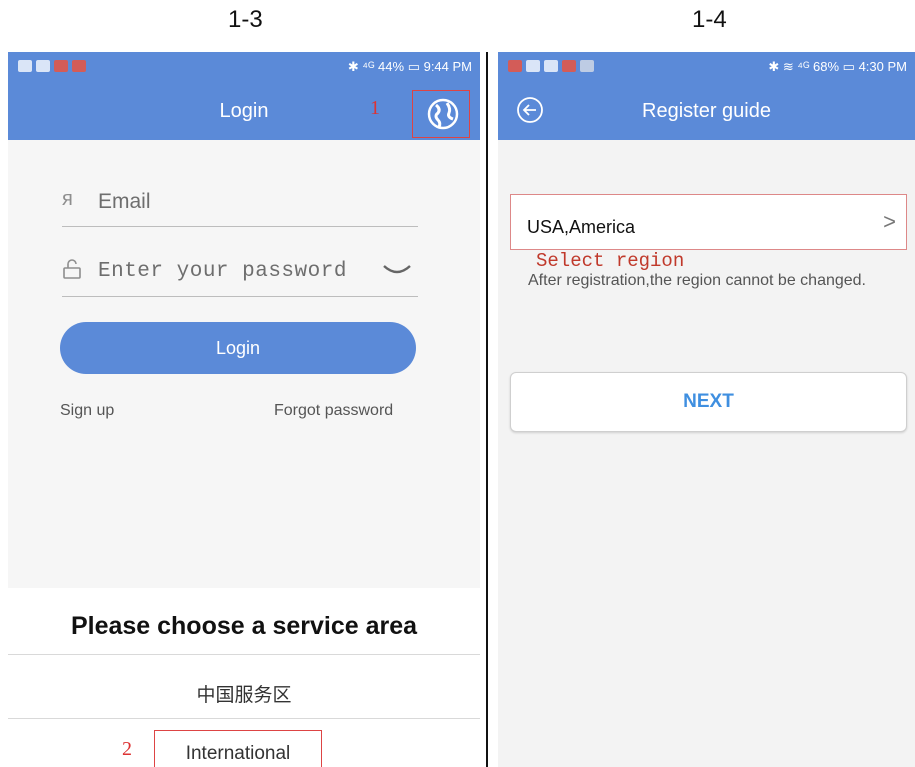  I want to click on select-region-annotation: Select region, so click(610, 261).